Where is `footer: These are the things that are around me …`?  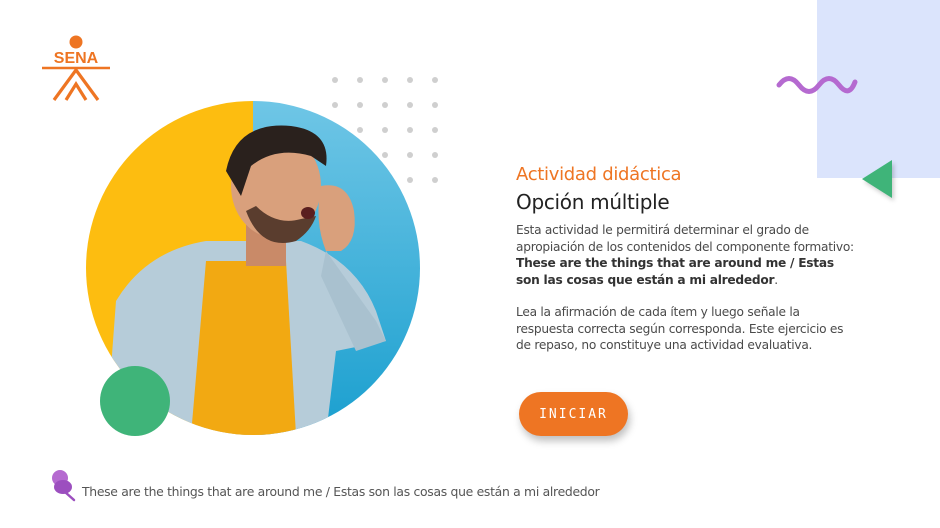
footer: These are the things that are around me … is located at coordinates (325, 485).